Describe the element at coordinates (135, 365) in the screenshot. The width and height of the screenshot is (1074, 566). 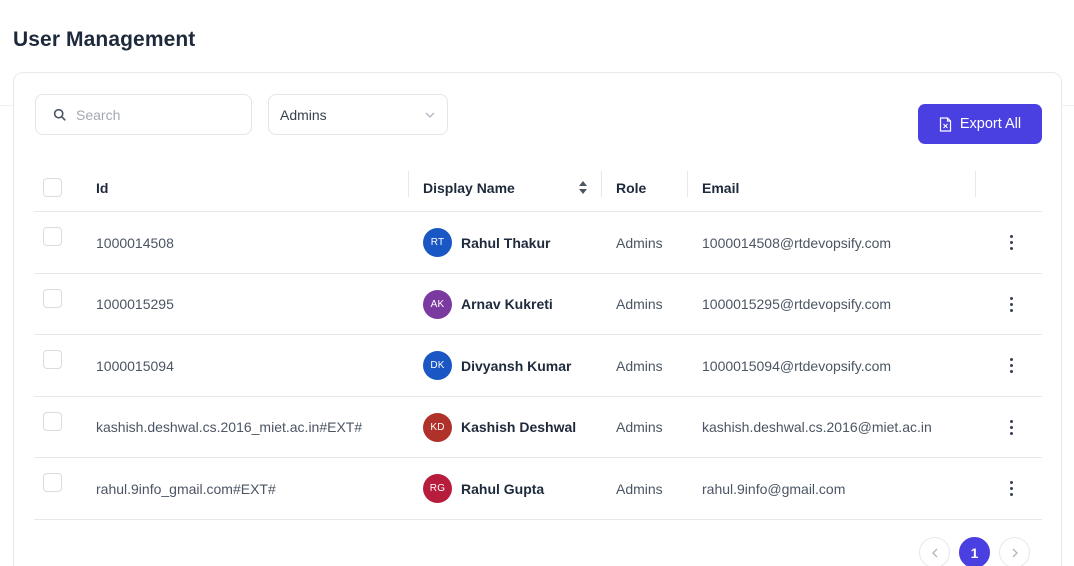
I see `user-id: 1000015094` at that location.